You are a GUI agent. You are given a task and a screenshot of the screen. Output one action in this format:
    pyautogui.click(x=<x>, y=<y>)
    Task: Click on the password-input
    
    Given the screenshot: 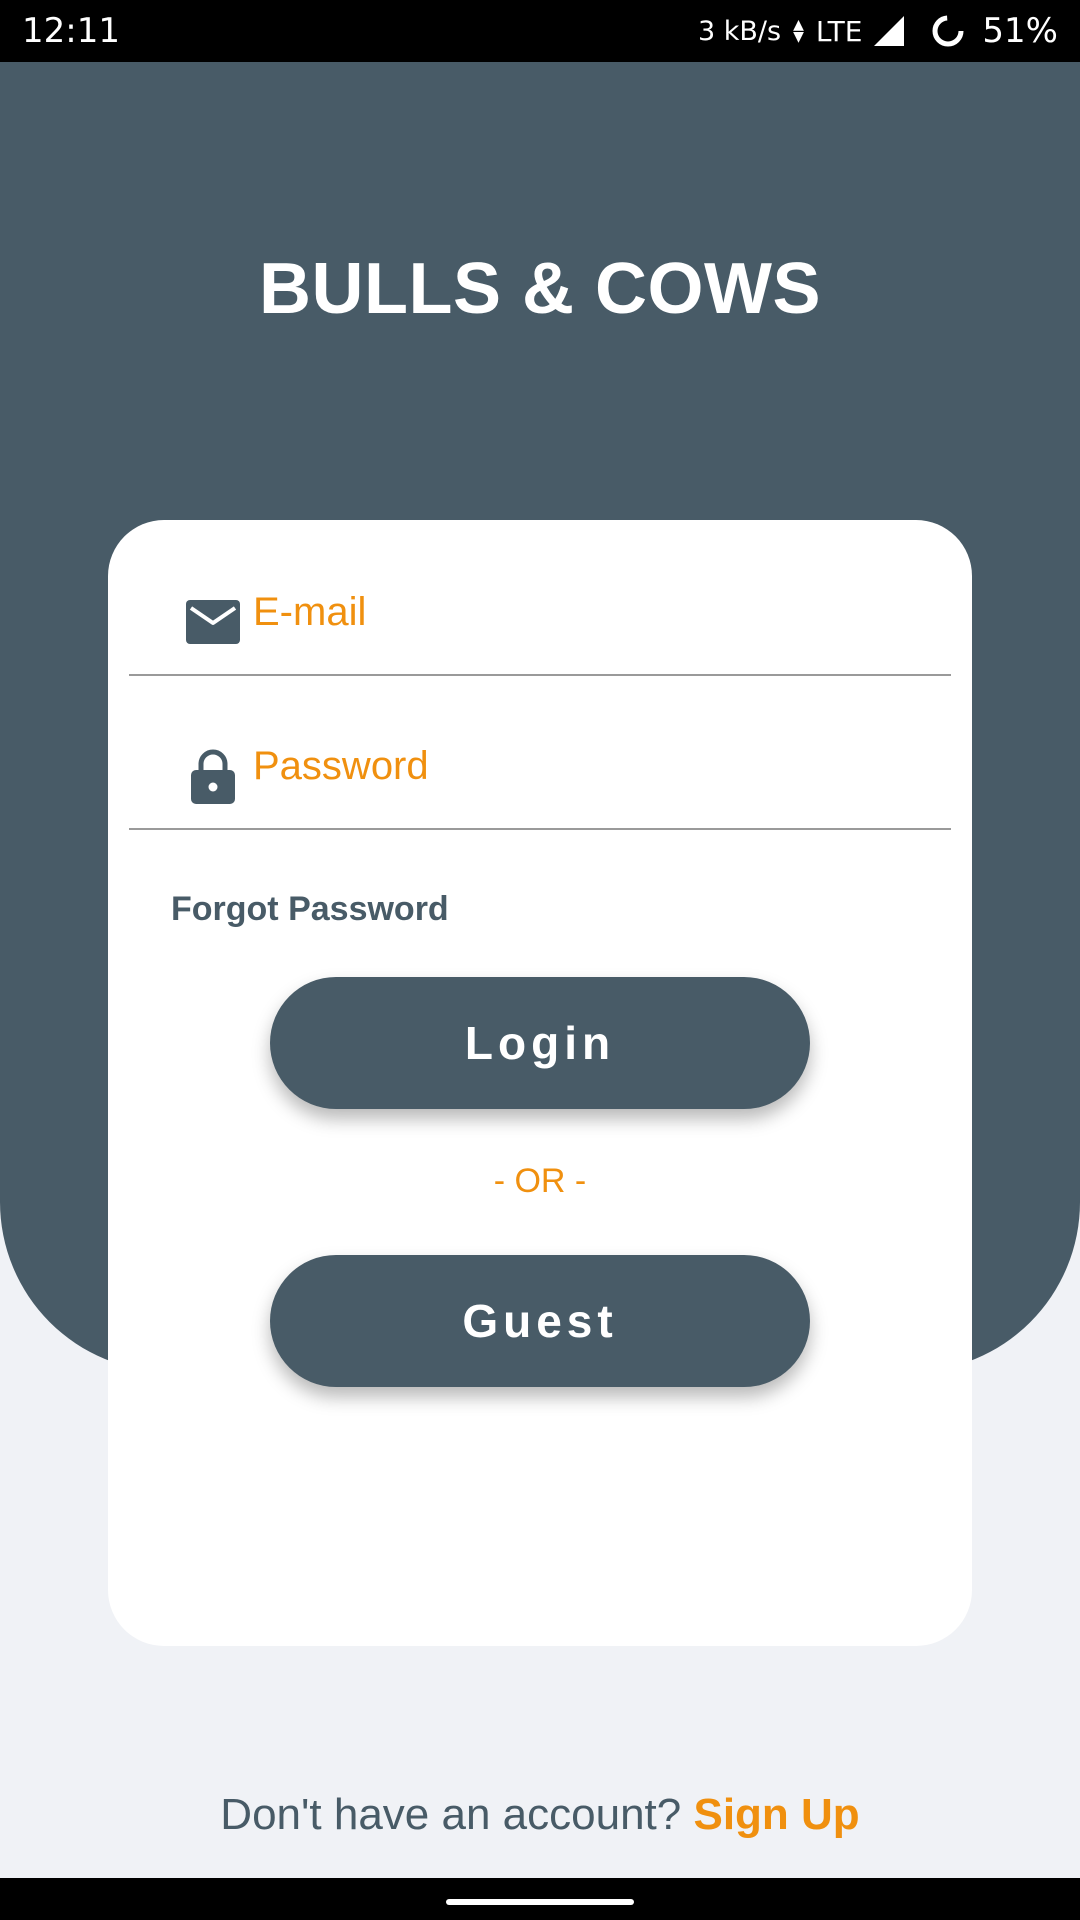 What is the action you would take?
    pyautogui.click(x=583, y=766)
    